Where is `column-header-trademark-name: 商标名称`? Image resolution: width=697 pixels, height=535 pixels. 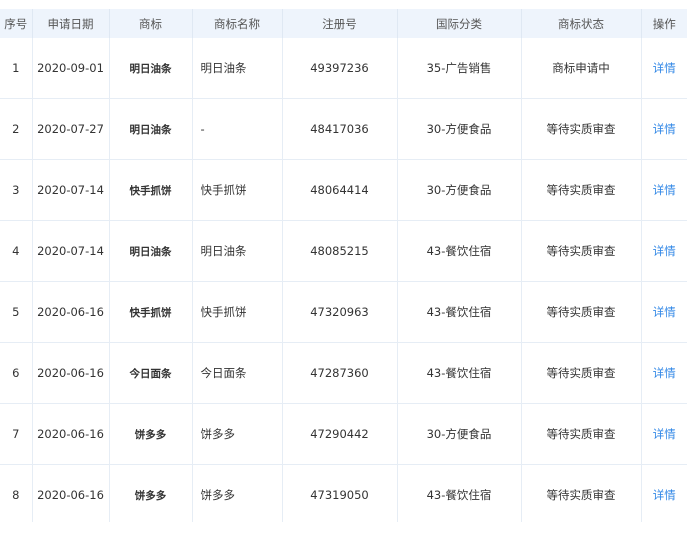
column-header-trademark-name: 商标名称 is located at coordinates (237, 23).